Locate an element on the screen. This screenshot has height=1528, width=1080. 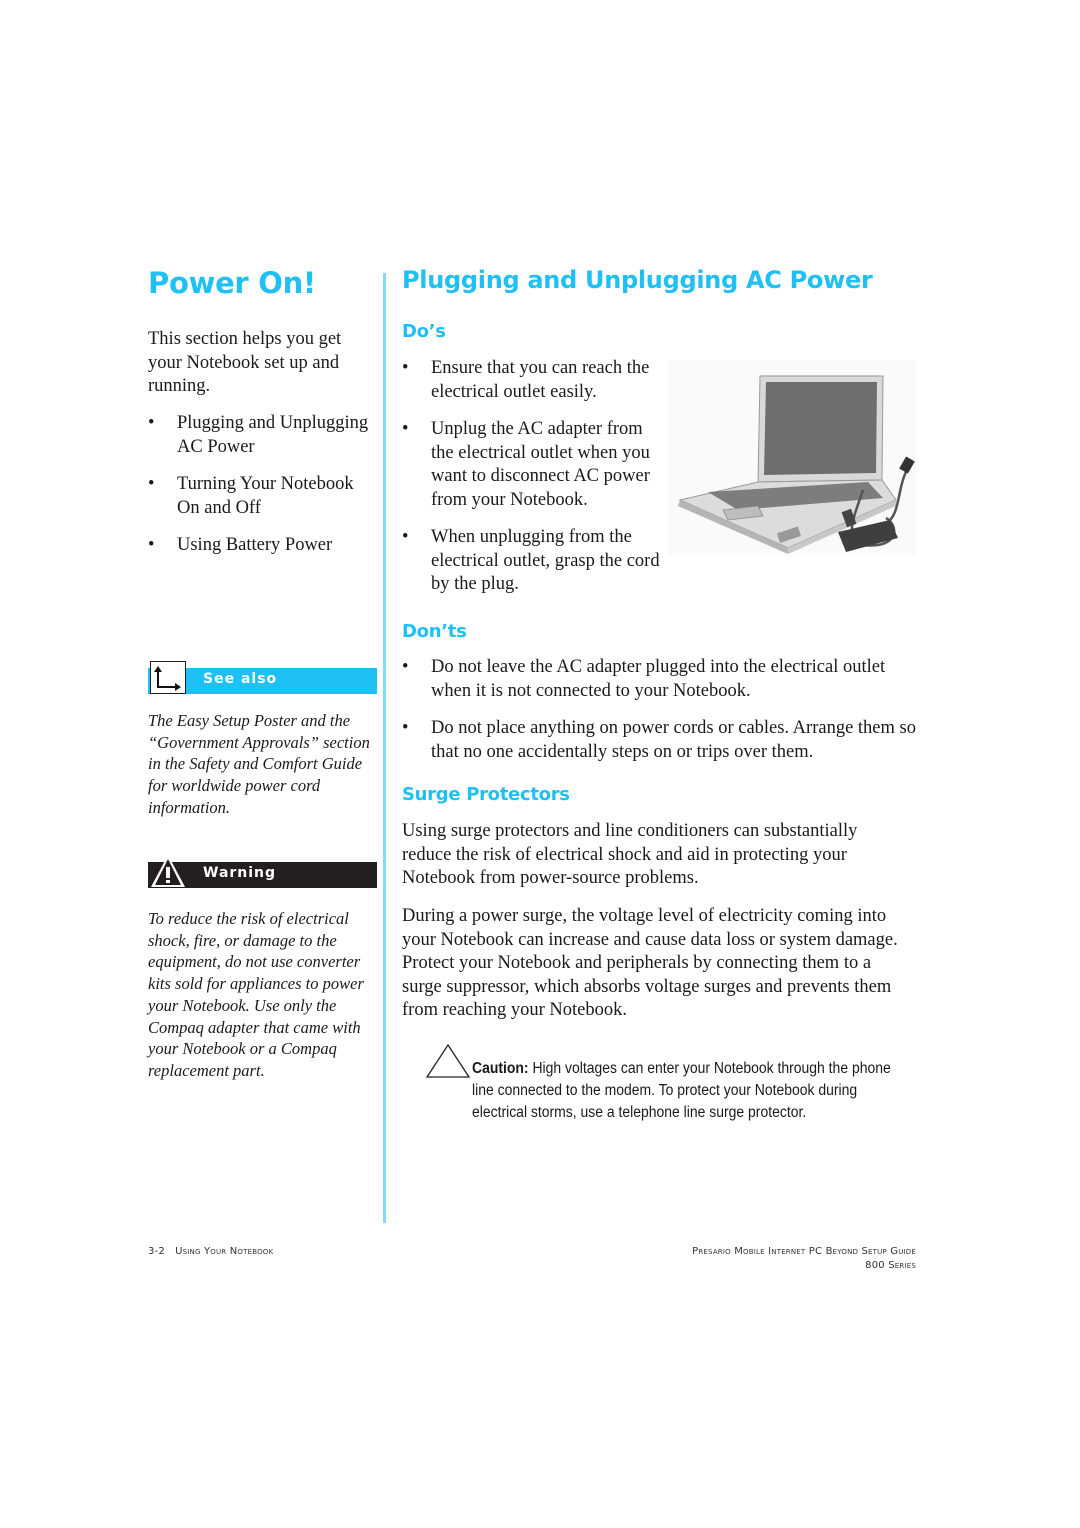
section-title: Plugging and Unplugging AC Power is located at coordinates (637, 280).